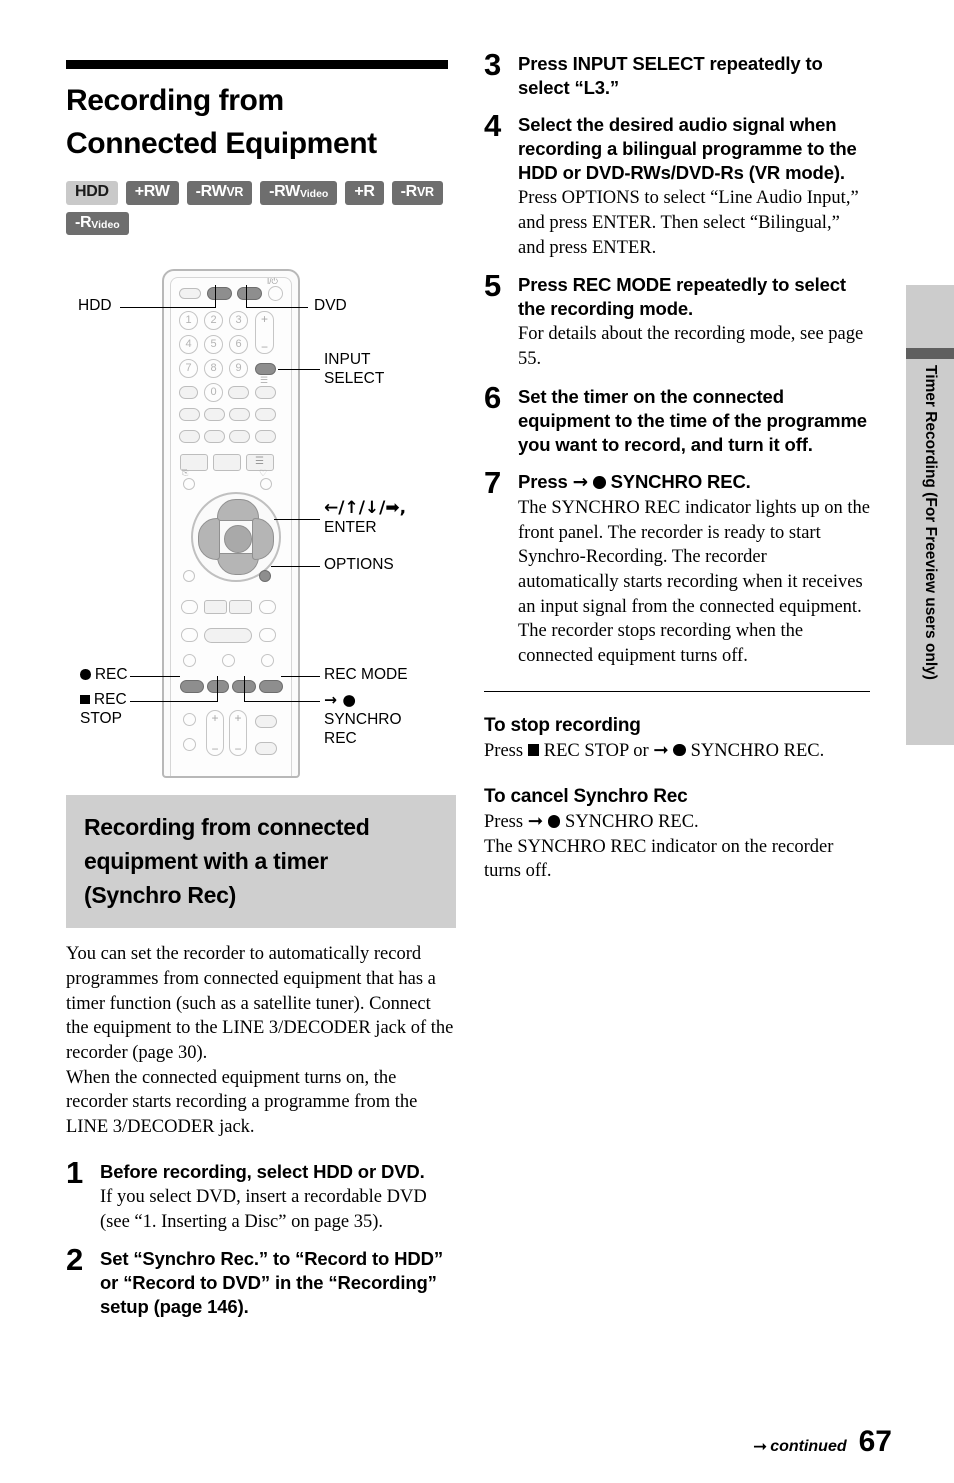 The image size is (954, 1483). What do you see at coordinates (240, 606) in the screenshot?
I see `instant-advance-button` at bounding box center [240, 606].